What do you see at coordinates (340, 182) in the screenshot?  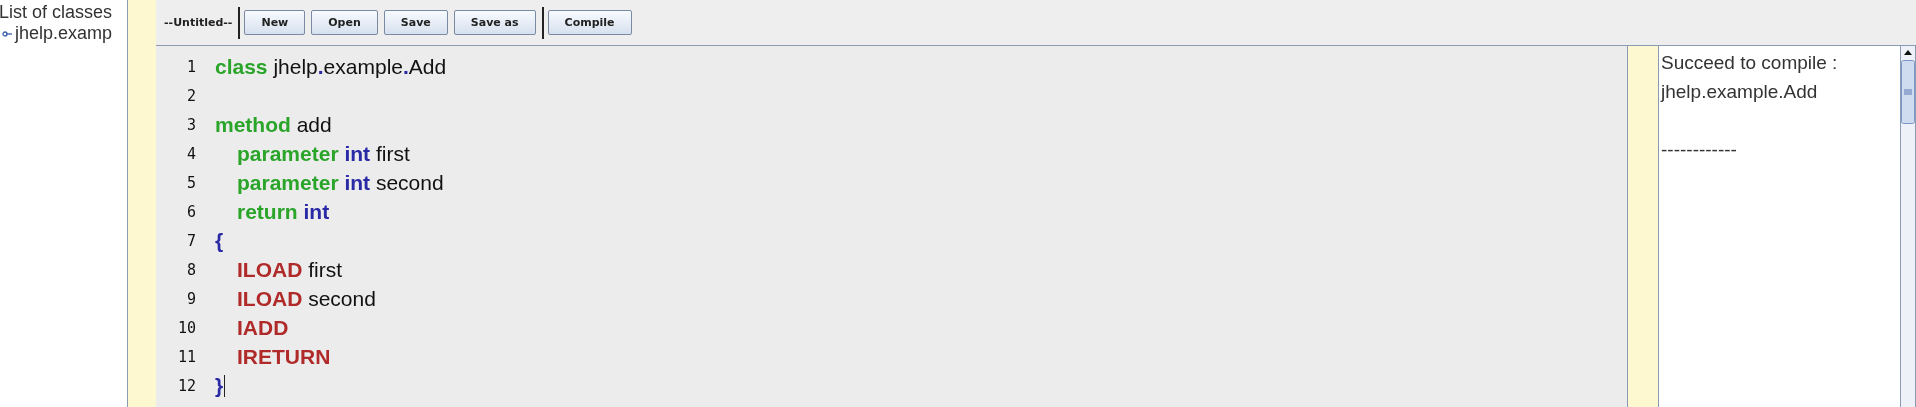 I see `code-line: parameter int second` at bounding box center [340, 182].